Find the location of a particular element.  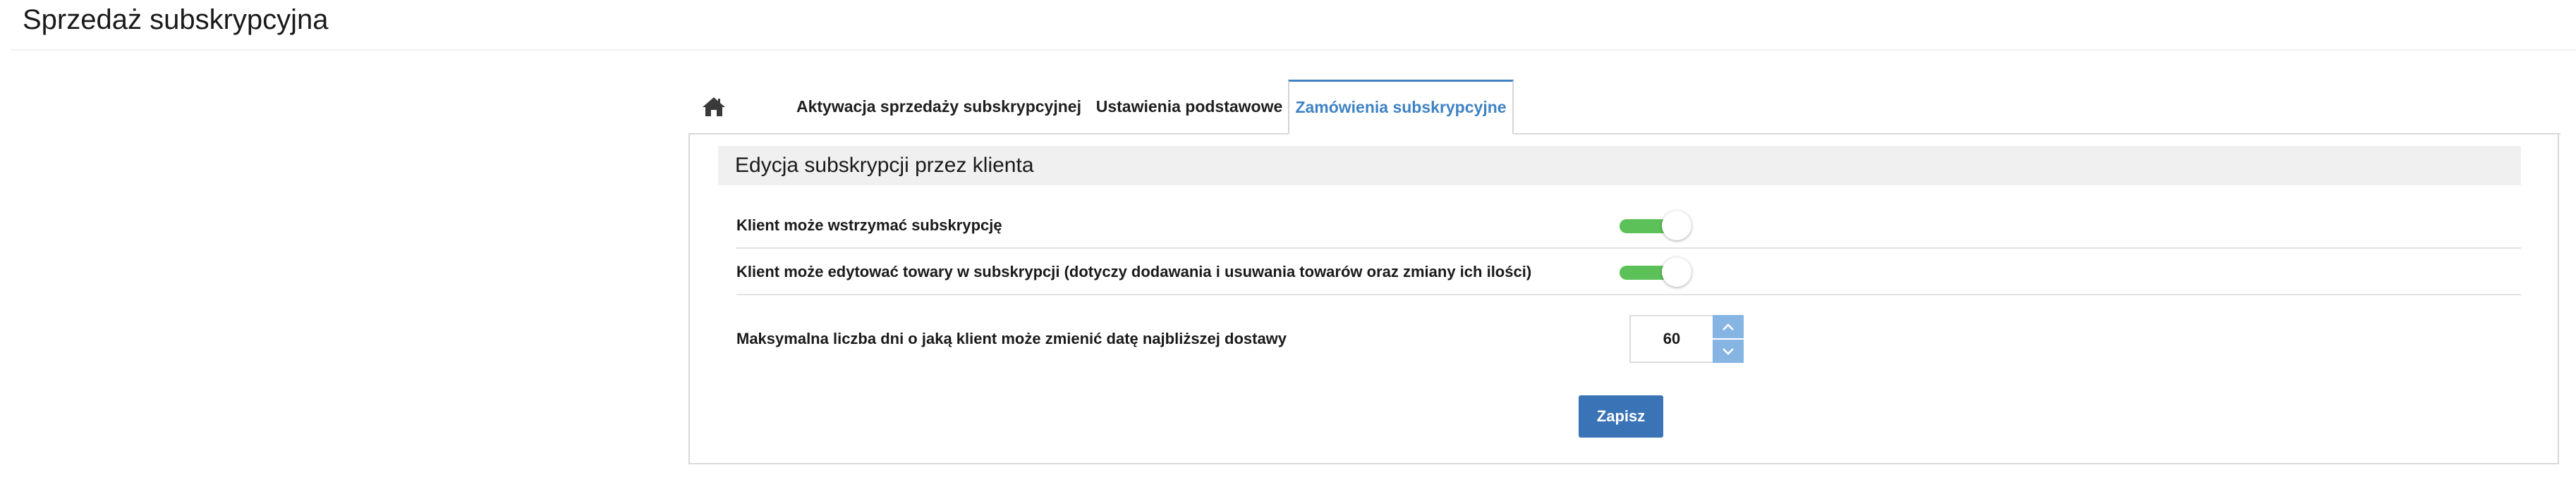

tab-basic-settings-label: Ustawienia podstawowe is located at coordinates (1189, 106).